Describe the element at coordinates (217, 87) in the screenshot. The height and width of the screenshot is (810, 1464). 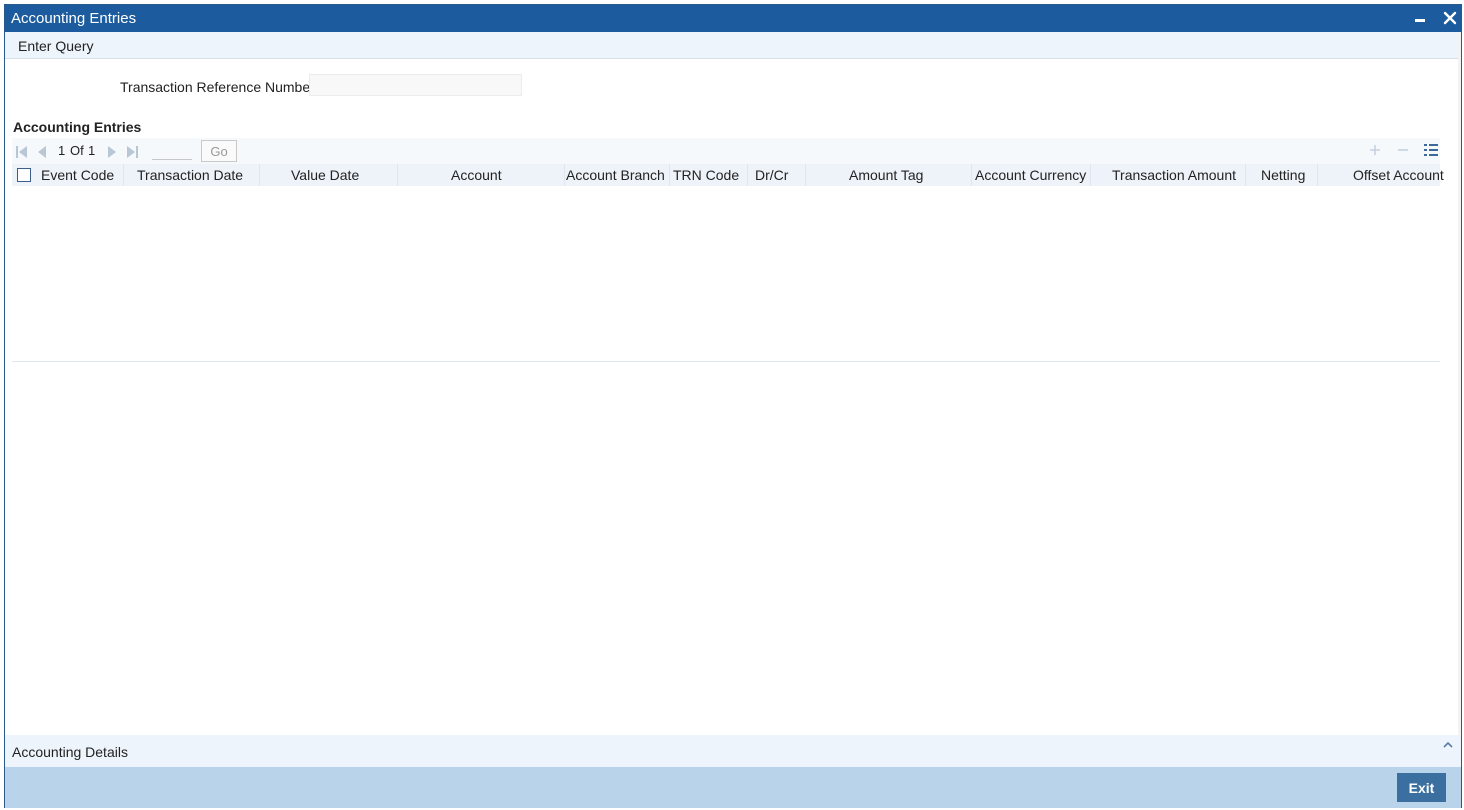
I see `txn-ref-label: Transaction Reference Number` at that location.